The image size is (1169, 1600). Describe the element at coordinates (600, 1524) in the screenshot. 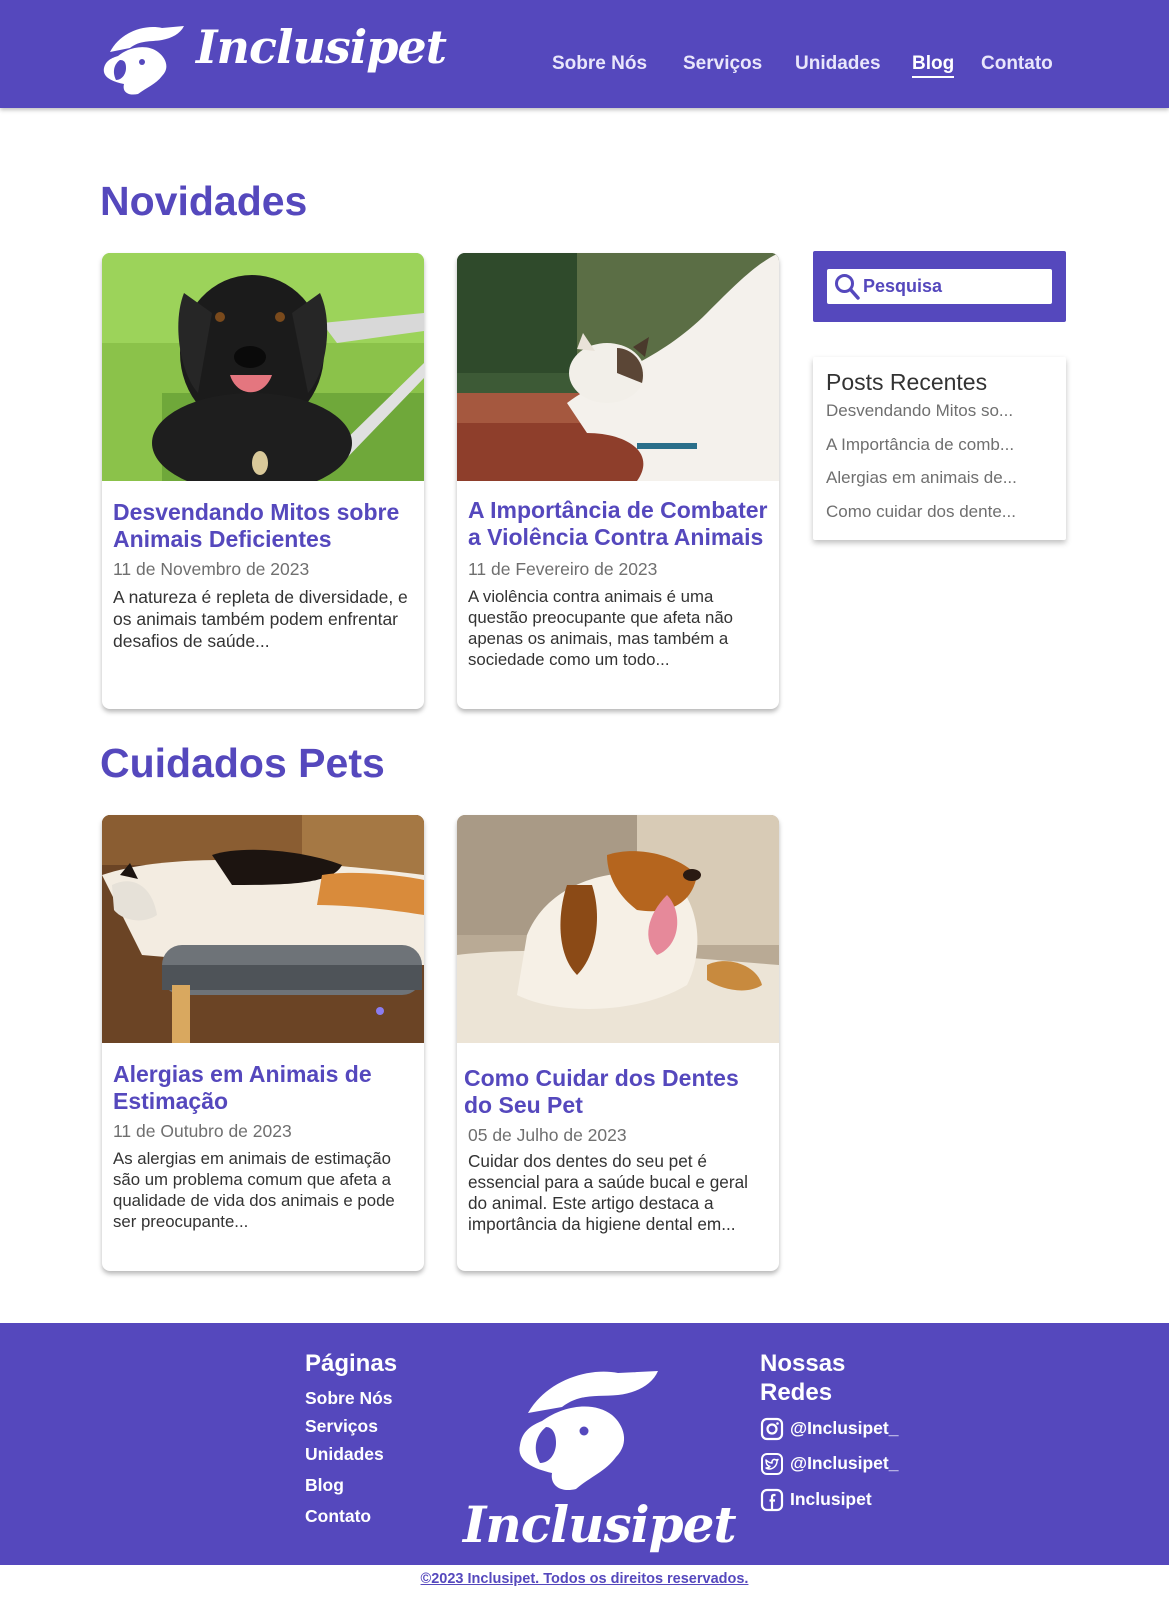

I see `footer-brand-wordmark: Inclusipet` at that location.